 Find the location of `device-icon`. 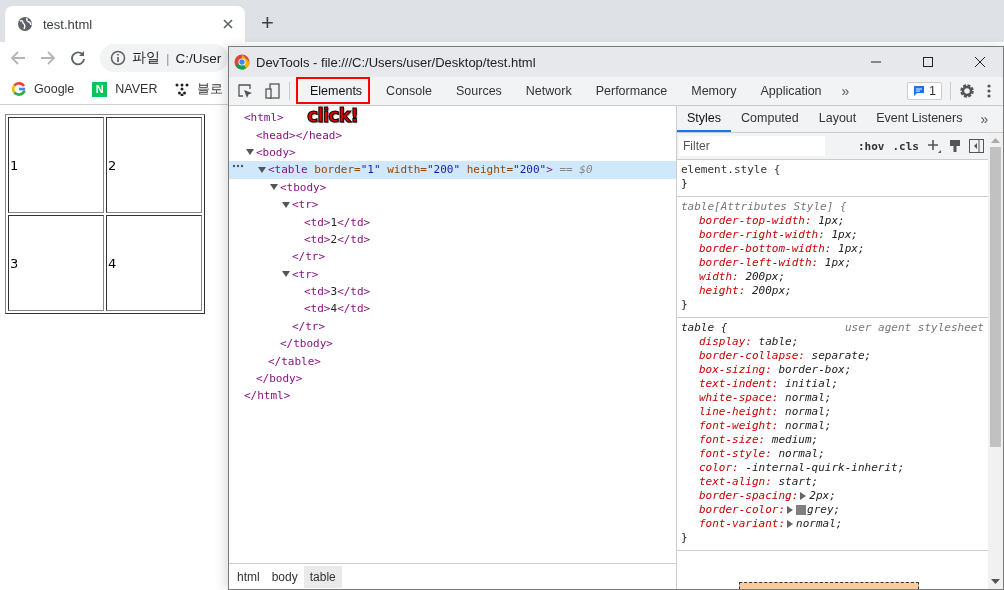

device-icon is located at coordinates (273, 91).